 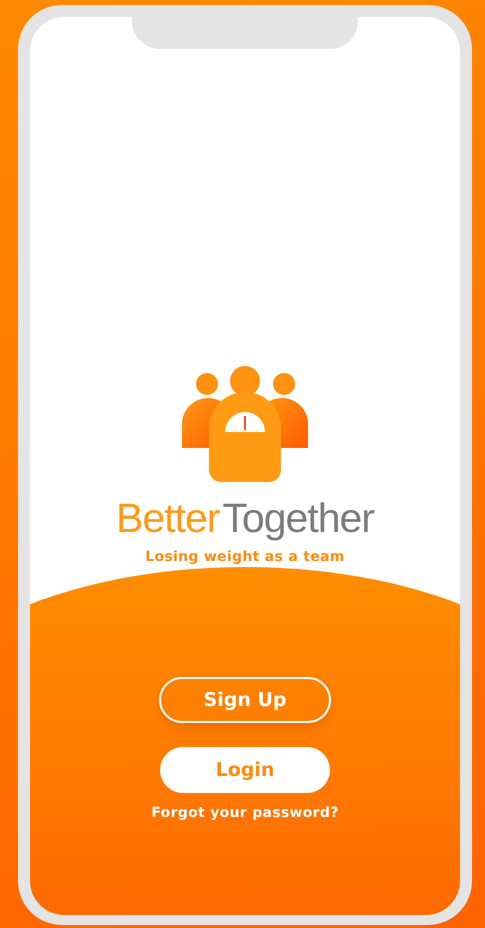 What do you see at coordinates (168, 518) in the screenshot?
I see `brand-name-text: Better` at bounding box center [168, 518].